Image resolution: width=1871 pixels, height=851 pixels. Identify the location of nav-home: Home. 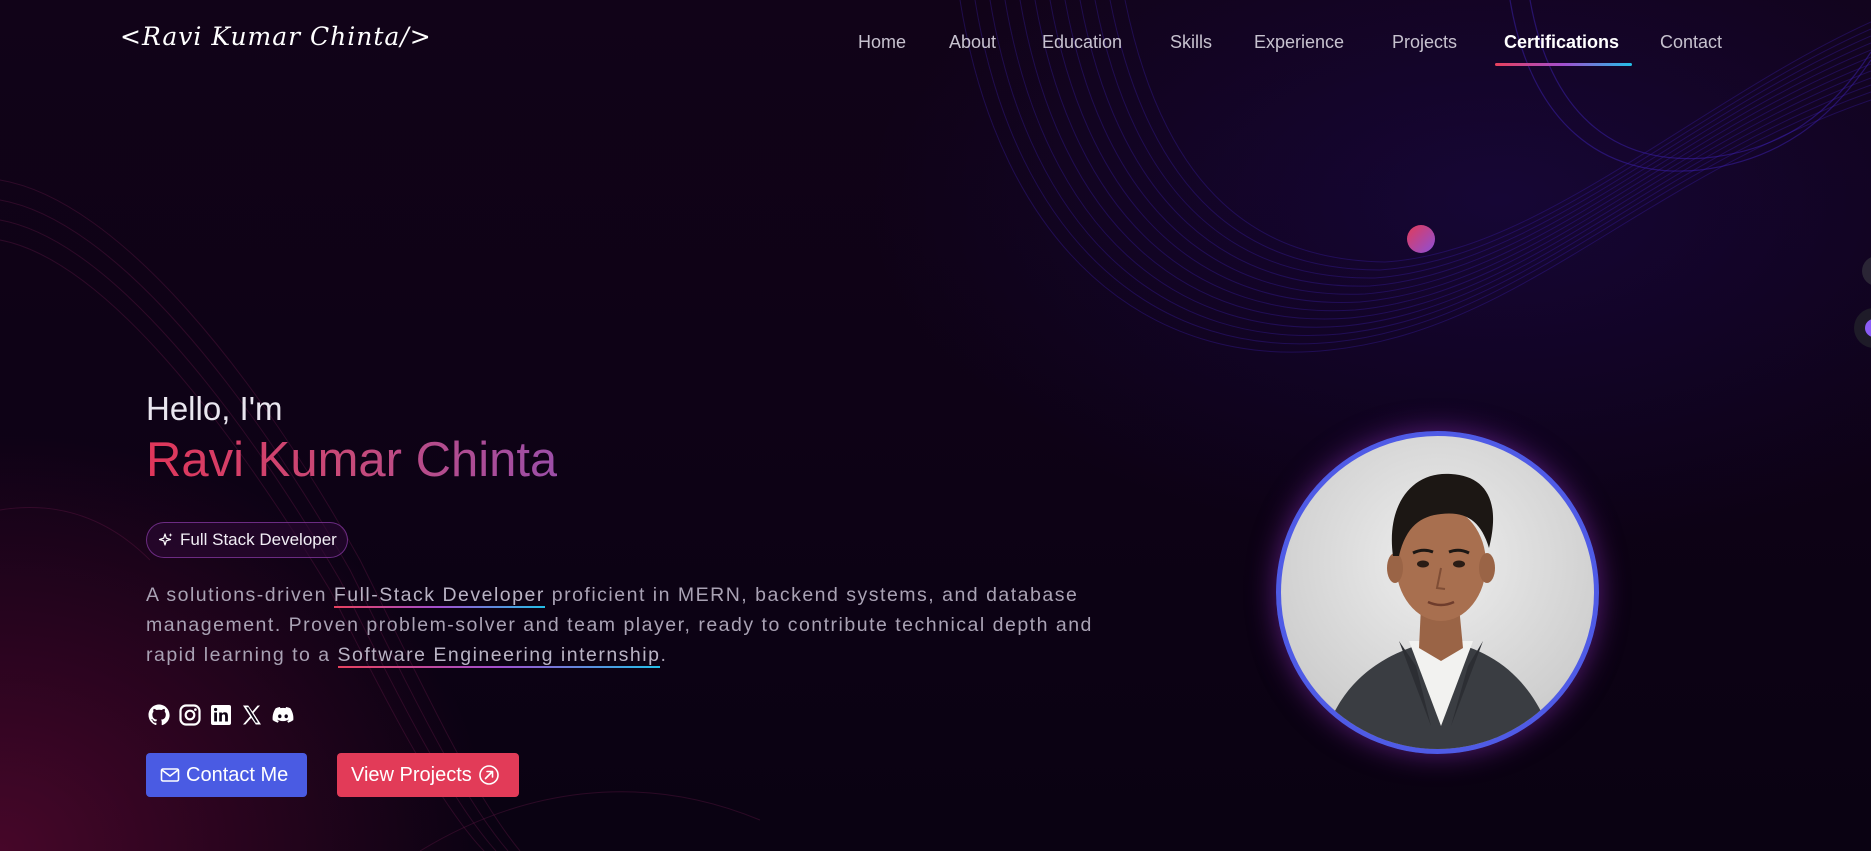
(882, 42).